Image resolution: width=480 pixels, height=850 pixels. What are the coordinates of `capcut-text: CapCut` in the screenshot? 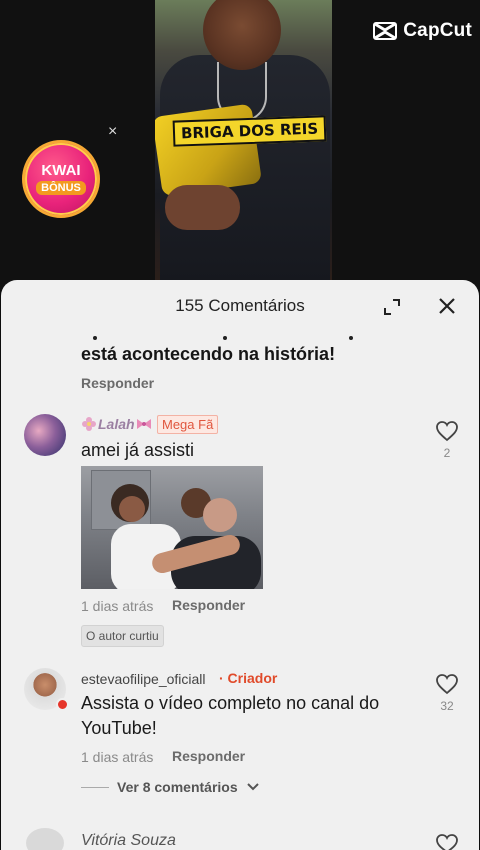 It's located at (437, 30).